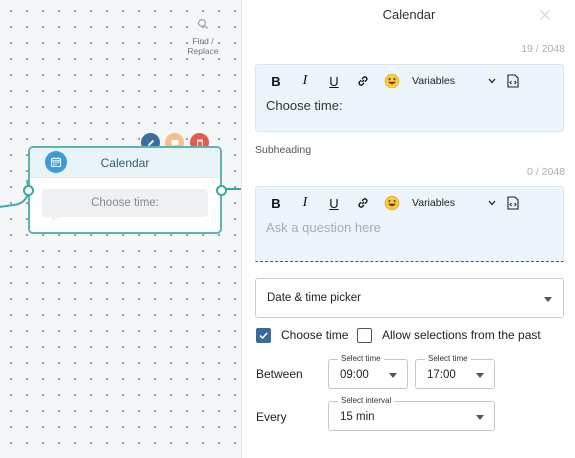 This screenshot has width=575, height=458. What do you see at coordinates (366, 400) in the screenshot?
I see `interval-label: Select interval` at bounding box center [366, 400].